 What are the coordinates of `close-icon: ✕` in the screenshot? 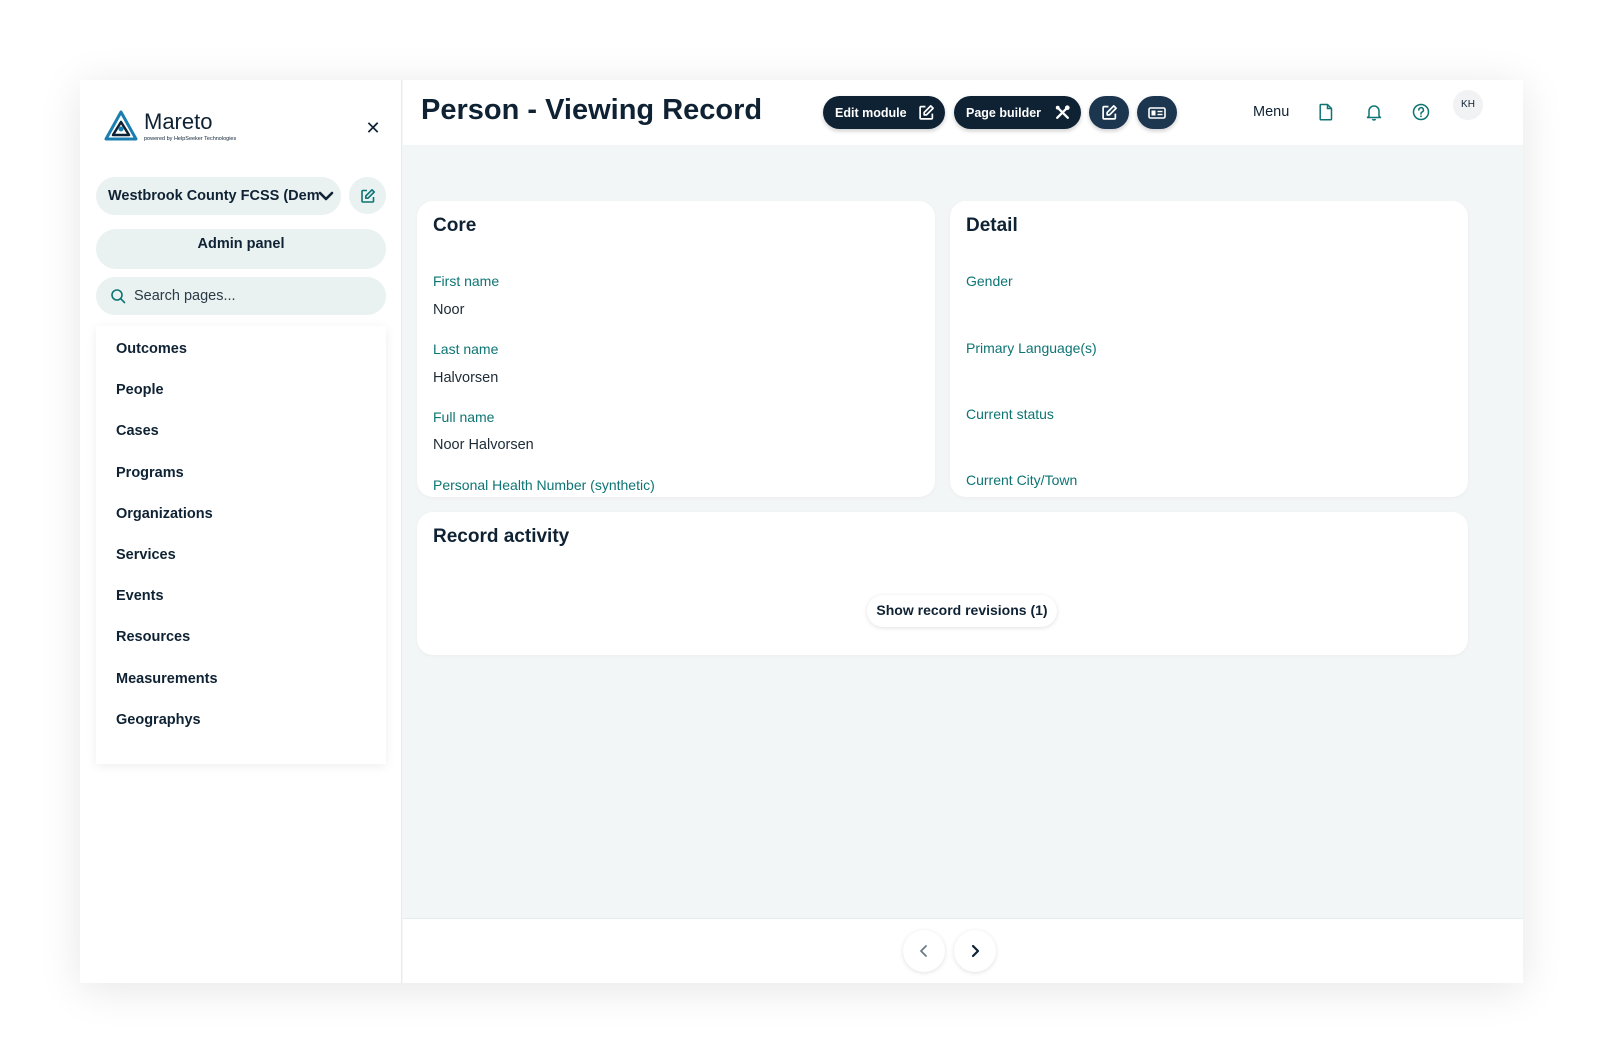 It's located at (373, 128).